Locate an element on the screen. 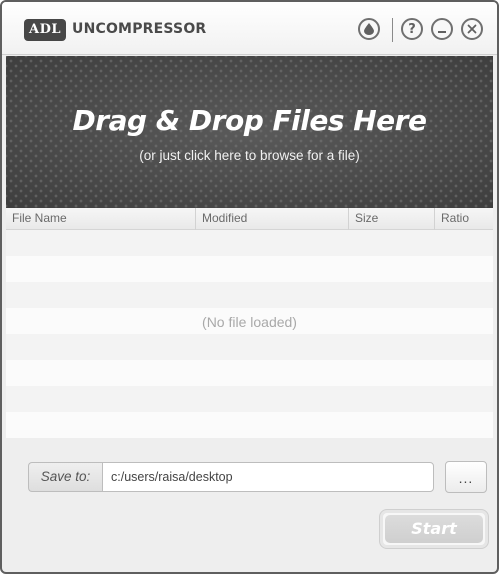  minimize-button is located at coordinates (442, 29).